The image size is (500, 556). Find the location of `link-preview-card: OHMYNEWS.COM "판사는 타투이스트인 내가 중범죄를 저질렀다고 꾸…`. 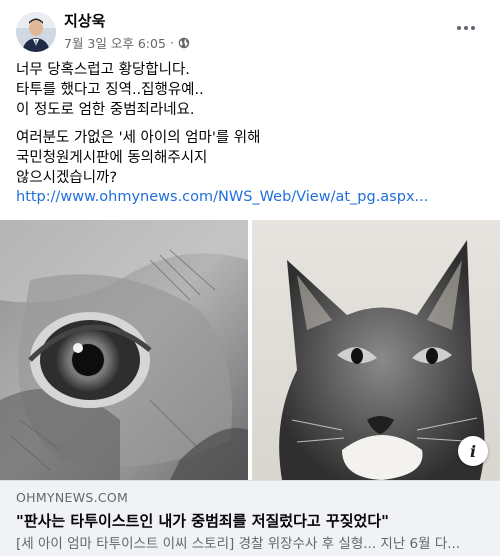

link-preview-card: OHMYNEWS.COM "판사는 타투이스트인 내가 중범죄를 저질렀다고 꾸… is located at coordinates (250, 518).